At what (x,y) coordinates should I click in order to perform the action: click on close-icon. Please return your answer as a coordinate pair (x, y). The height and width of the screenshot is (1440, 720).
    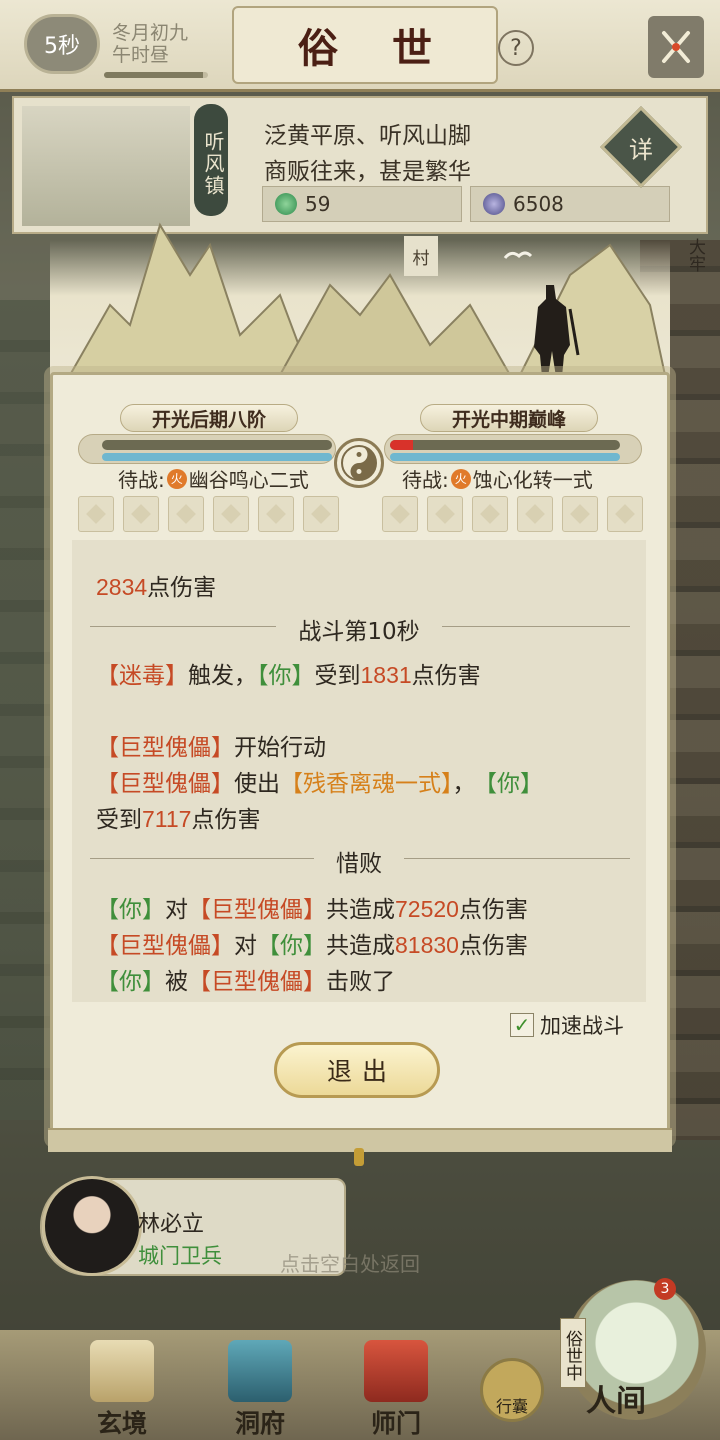
    Looking at the image, I should click on (676, 47).